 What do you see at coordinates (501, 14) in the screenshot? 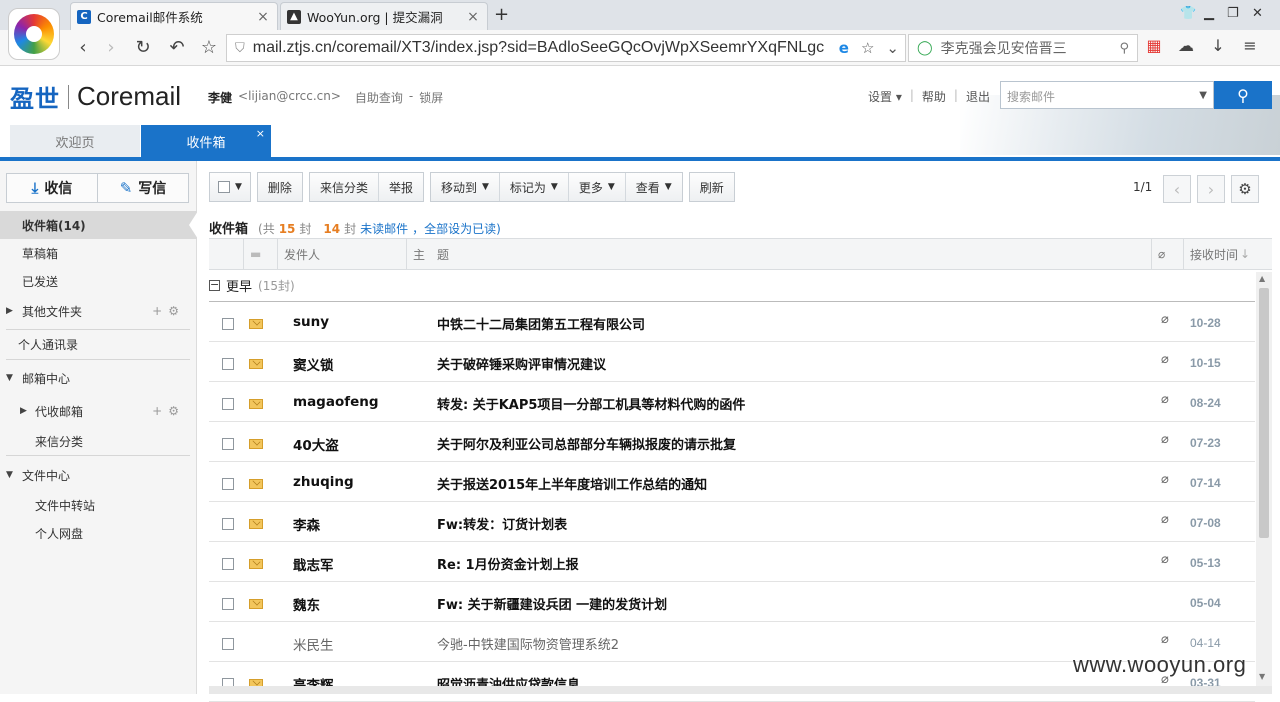
I see `new-tab-button: +` at bounding box center [501, 14].